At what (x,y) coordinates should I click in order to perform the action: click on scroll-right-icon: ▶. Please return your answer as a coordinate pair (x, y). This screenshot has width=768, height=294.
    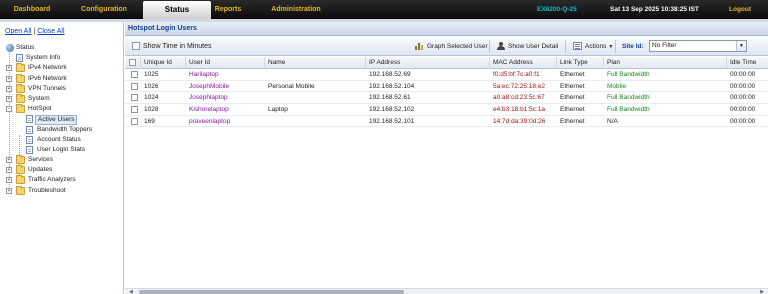
    Looking at the image, I should click on (762, 291).